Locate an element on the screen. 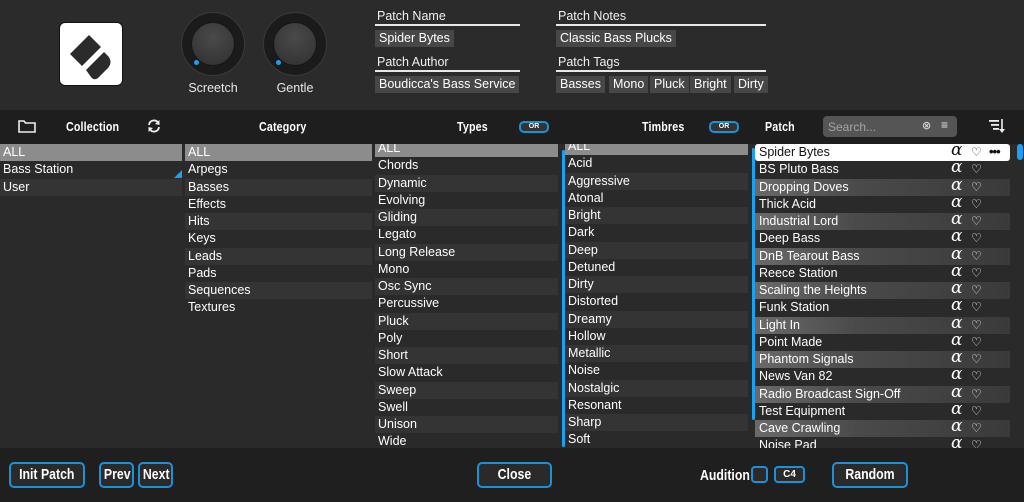 Image resolution: width=1024 pixels, height=502 pixels. refresh-icon is located at coordinates (154, 128).